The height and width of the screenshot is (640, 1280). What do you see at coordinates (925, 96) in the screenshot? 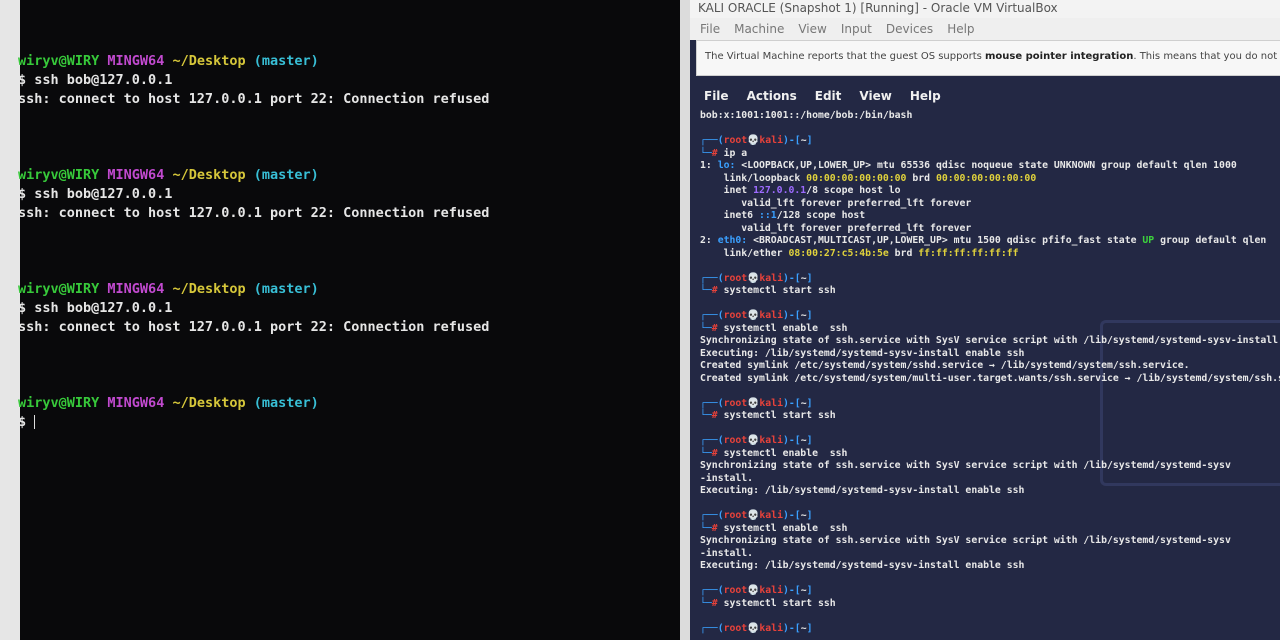
I see `kali-menu-help: Help` at bounding box center [925, 96].